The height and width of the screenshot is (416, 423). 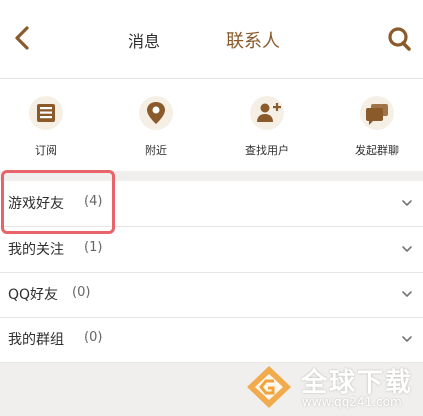 What do you see at coordinates (377, 114) in the screenshot?
I see `group-chat-icon` at bounding box center [377, 114].